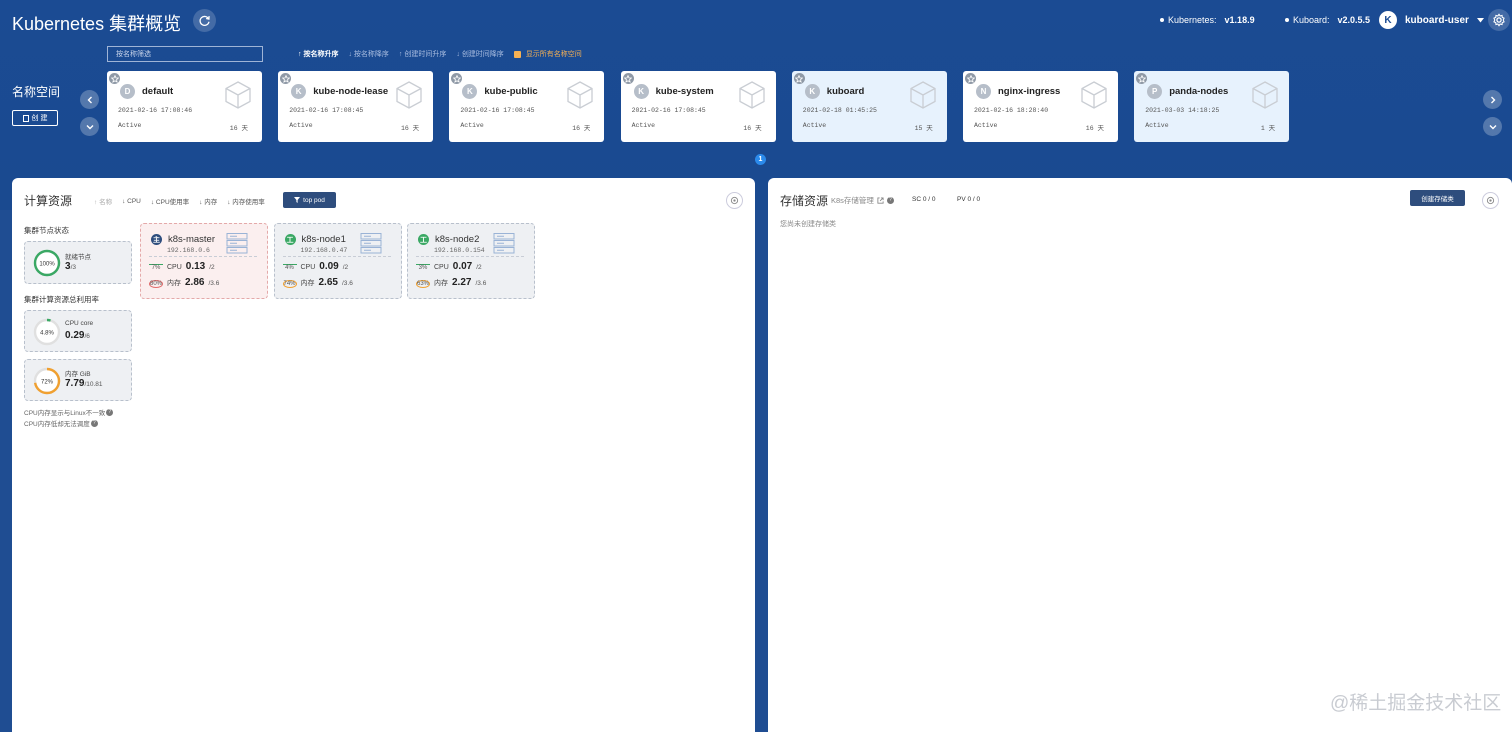 The image size is (1512, 732). What do you see at coordinates (103, 201) in the screenshot?
I see `sort-by-name: ↑ 名称` at bounding box center [103, 201].